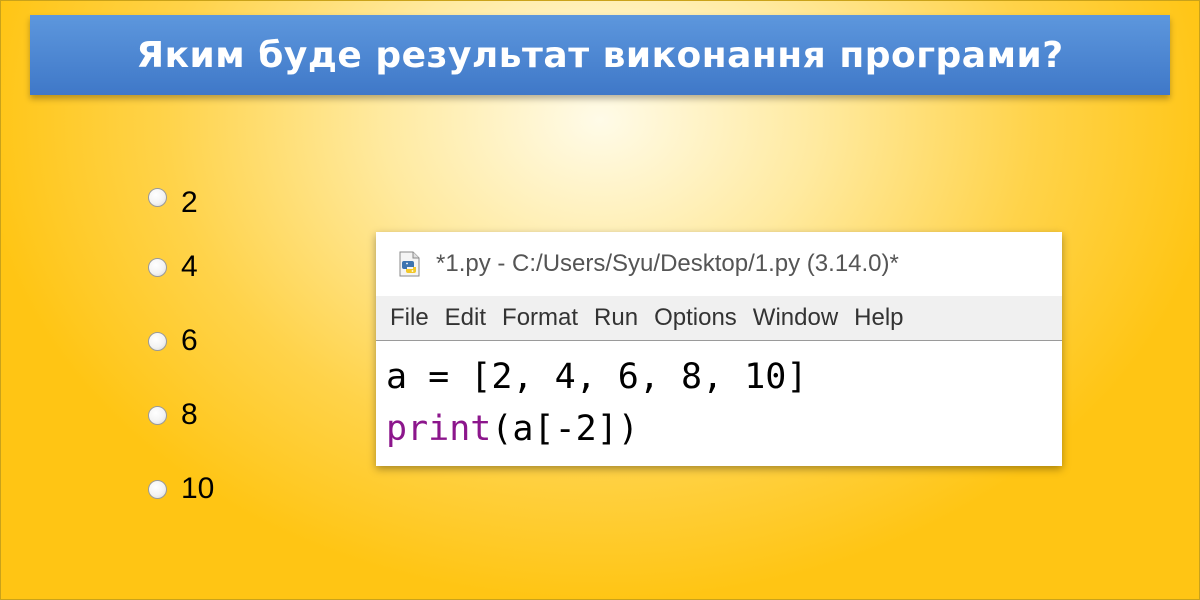 This screenshot has height=600, width=1200. I want to click on menu-window: Window, so click(795, 318).